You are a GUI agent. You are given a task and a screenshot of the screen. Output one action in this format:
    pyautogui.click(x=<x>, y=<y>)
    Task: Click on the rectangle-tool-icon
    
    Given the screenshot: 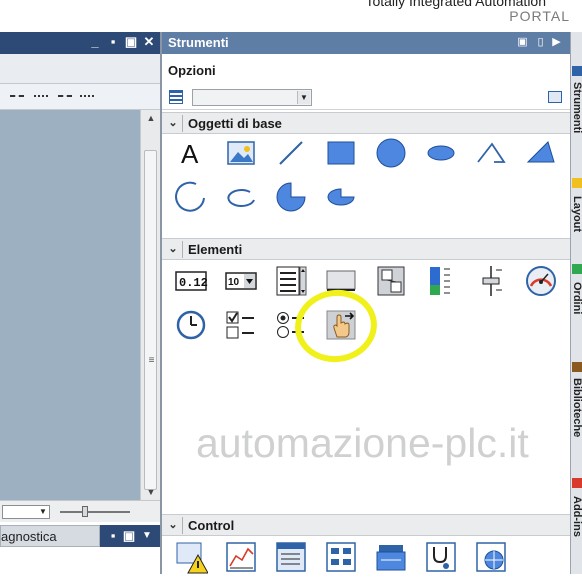 What is the action you would take?
    pyautogui.click(x=341, y=153)
    